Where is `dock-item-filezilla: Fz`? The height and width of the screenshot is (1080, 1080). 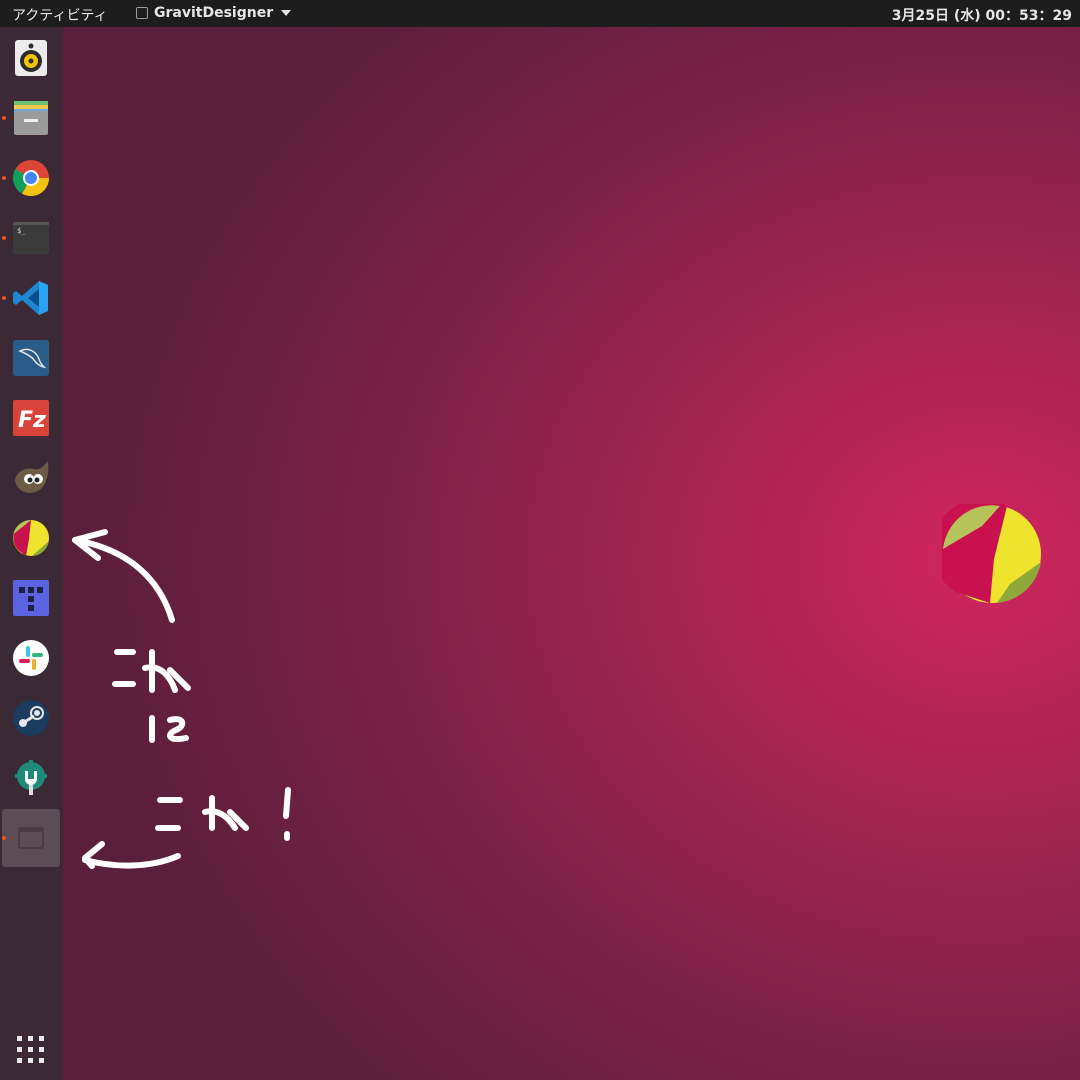
dock-item-filezilla: Fz is located at coordinates (31, 418).